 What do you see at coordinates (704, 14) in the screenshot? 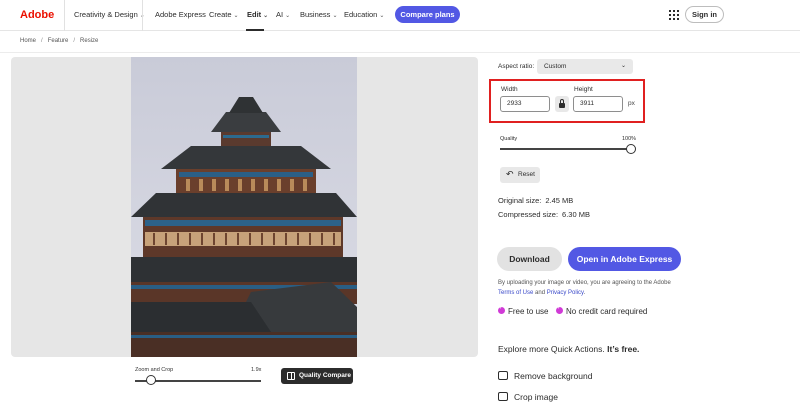
I see `sign-in-button: Sign in` at bounding box center [704, 14].